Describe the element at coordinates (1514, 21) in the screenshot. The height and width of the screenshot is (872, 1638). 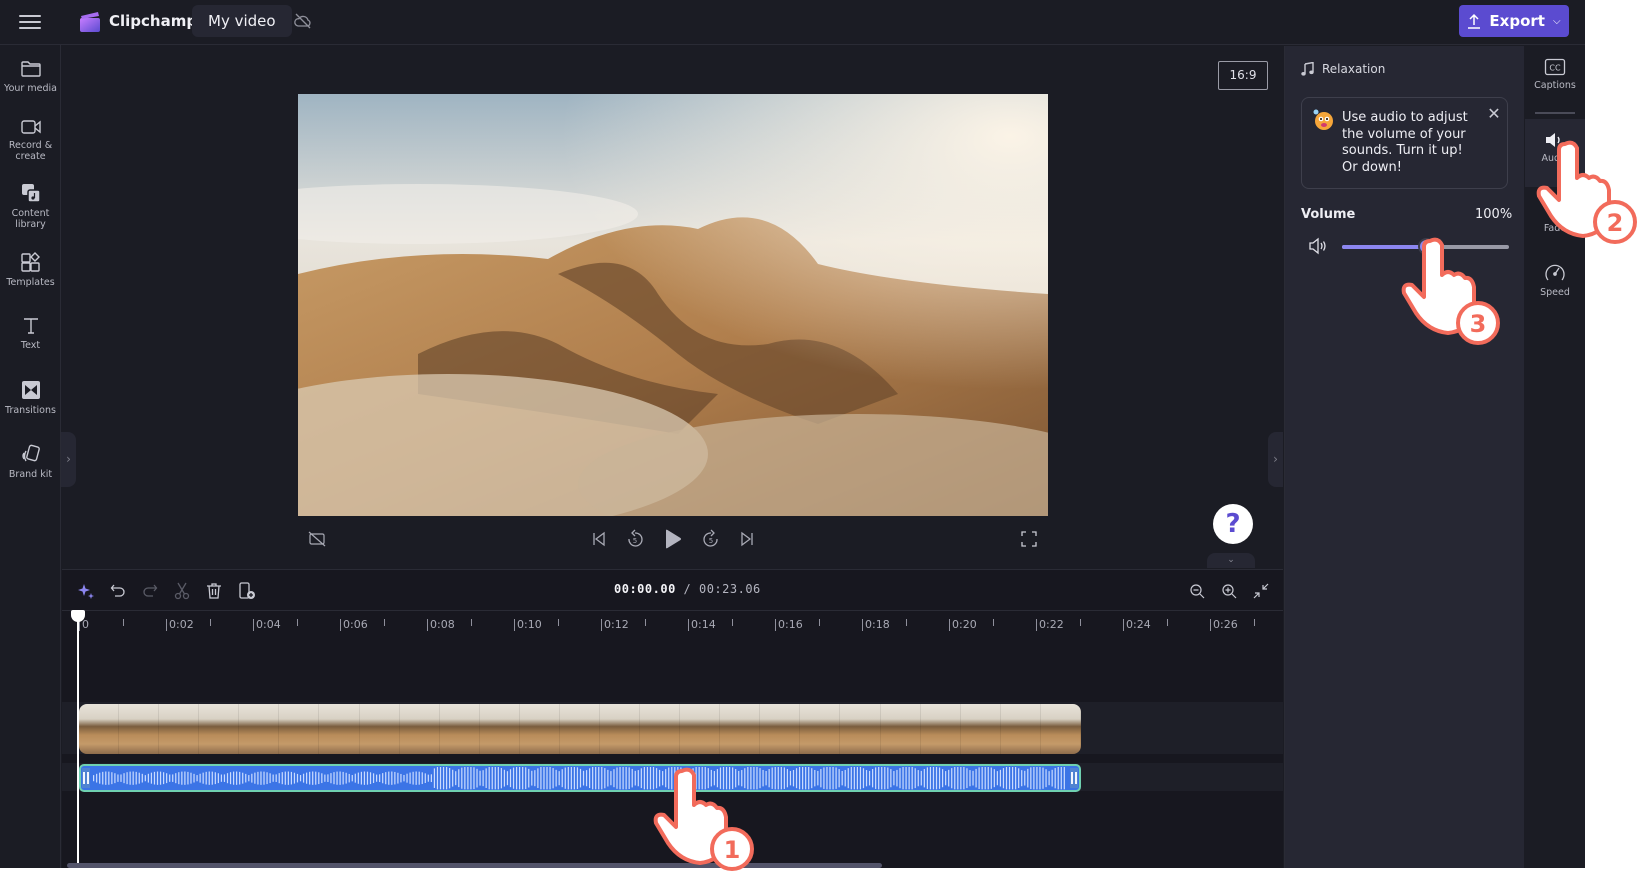
I see `export-button: Export ⌵` at that location.